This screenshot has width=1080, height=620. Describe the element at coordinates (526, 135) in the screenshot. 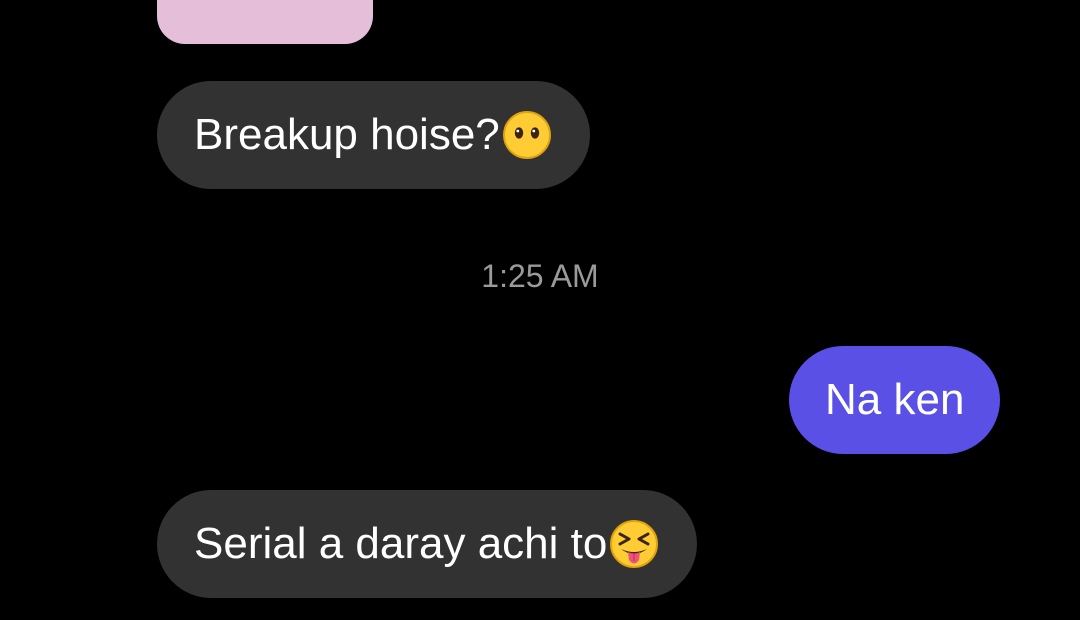

I see `face-without-mouth-emoji` at that location.